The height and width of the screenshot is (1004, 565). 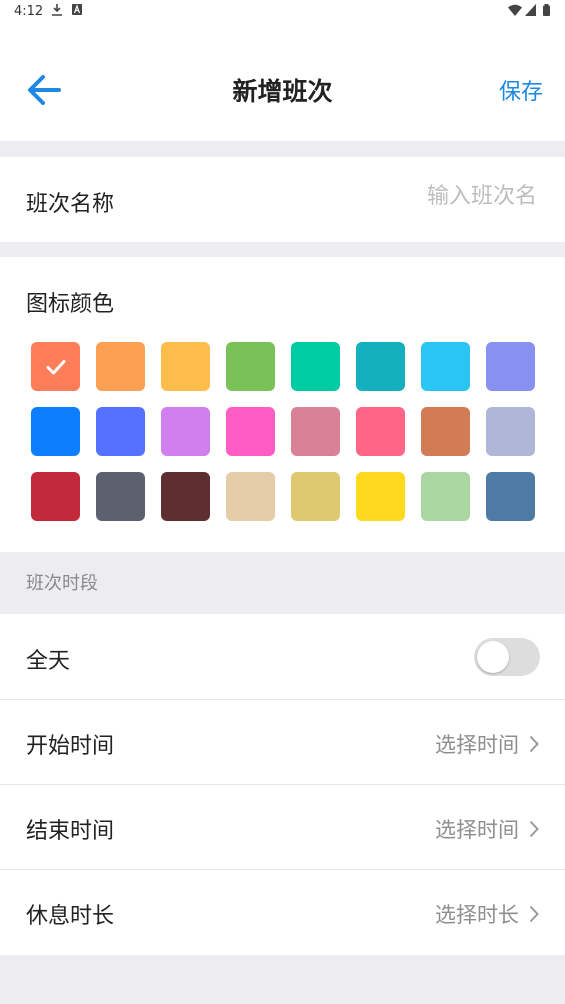 I want to click on app-bar: 新增班次 保存, so click(x=282, y=82).